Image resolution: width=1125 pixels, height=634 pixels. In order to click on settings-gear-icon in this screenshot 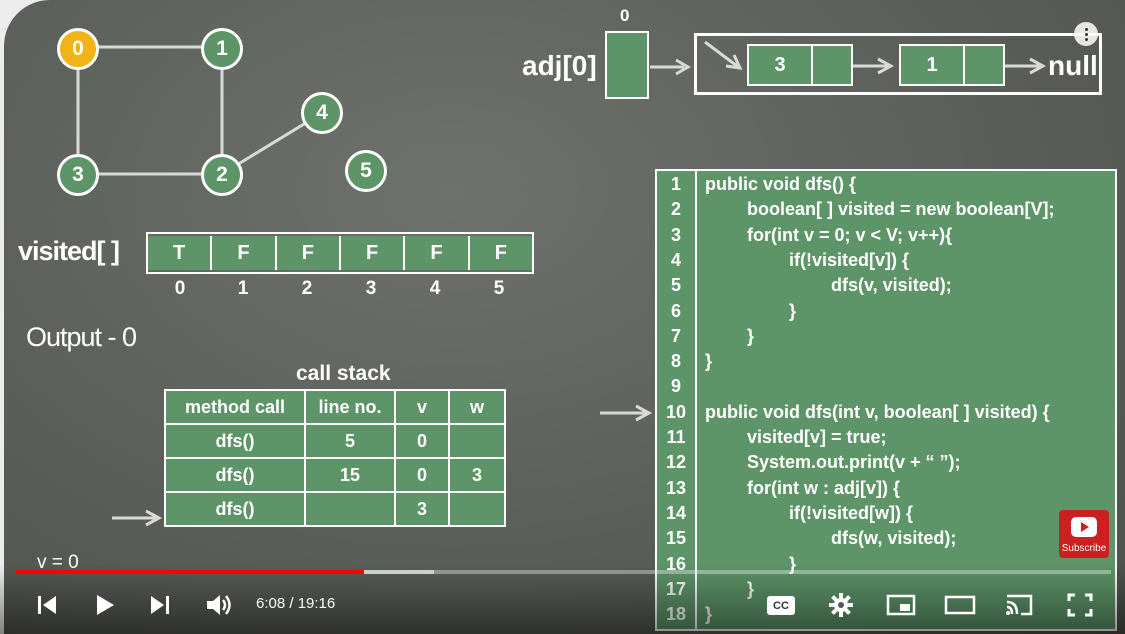, I will do `click(841, 605)`.